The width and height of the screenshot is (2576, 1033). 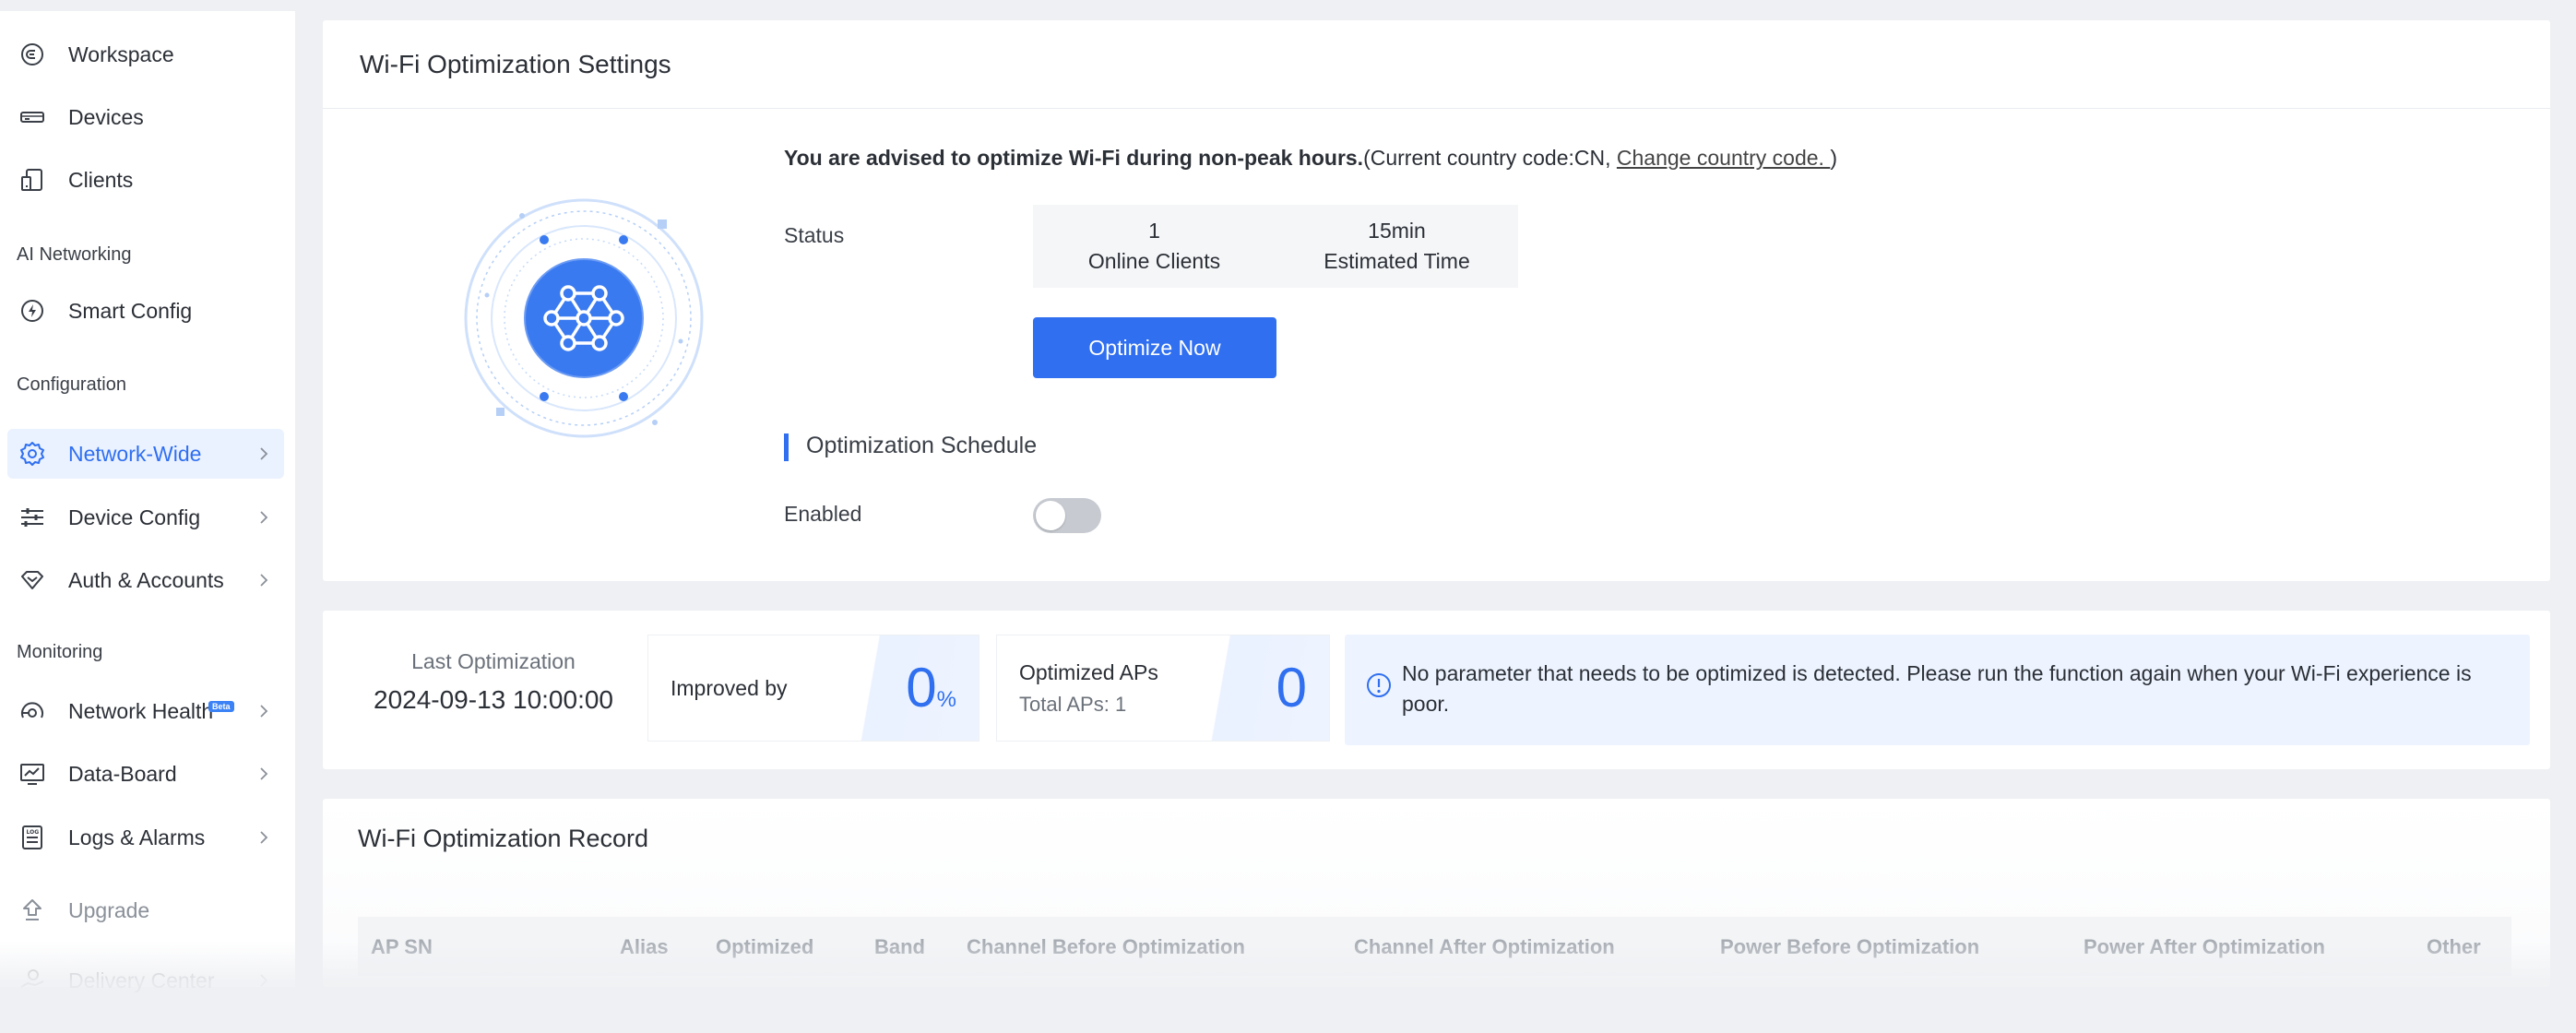 What do you see at coordinates (32, 580) in the screenshot?
I see `auth-icon` at bounding box center [32, 580].